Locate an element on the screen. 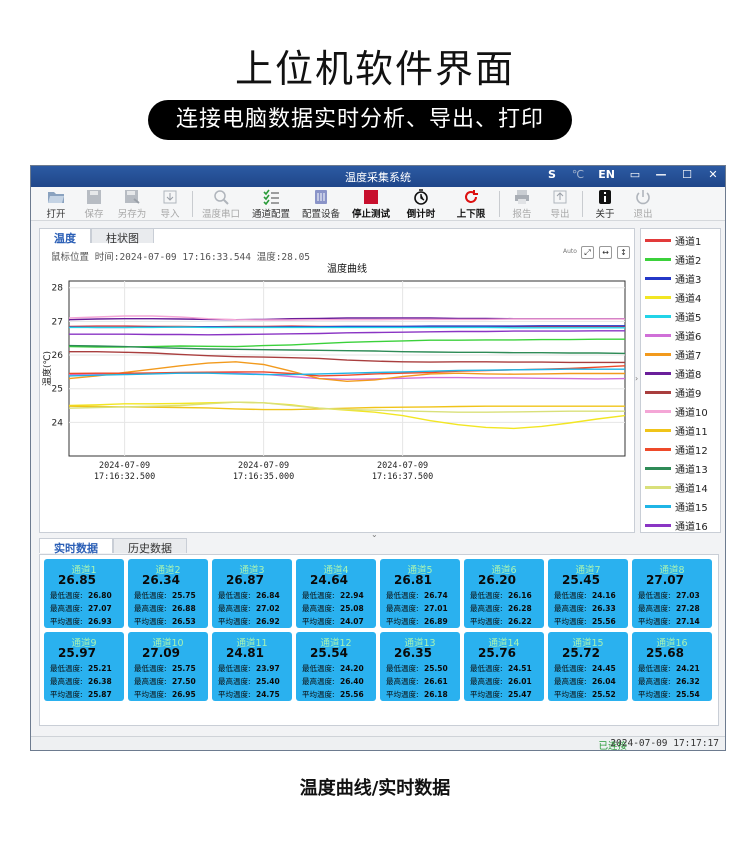 This screenshot has height=846, width=750. tab-temperature: 温度 is located at coordinates (65, 236).